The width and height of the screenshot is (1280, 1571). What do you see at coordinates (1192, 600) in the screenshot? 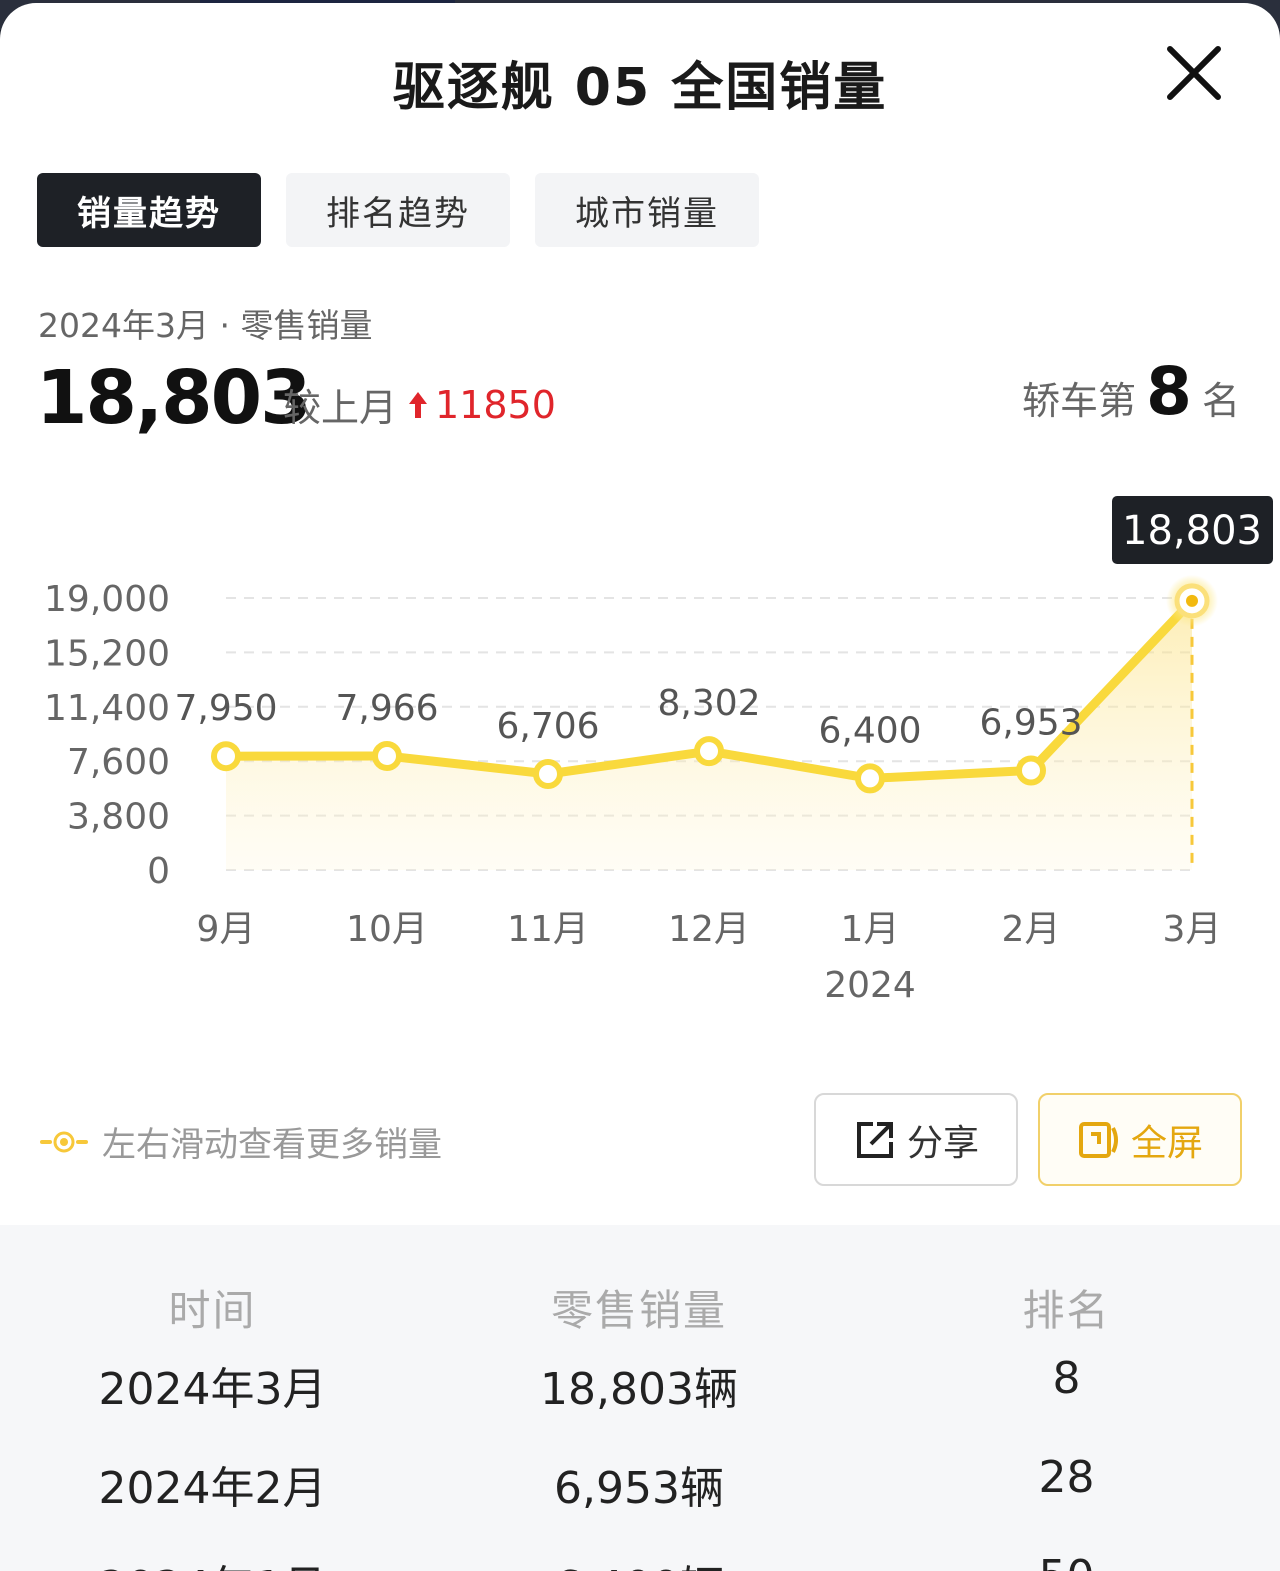
I see `data-point-center` at bounding box center [1192, 600].